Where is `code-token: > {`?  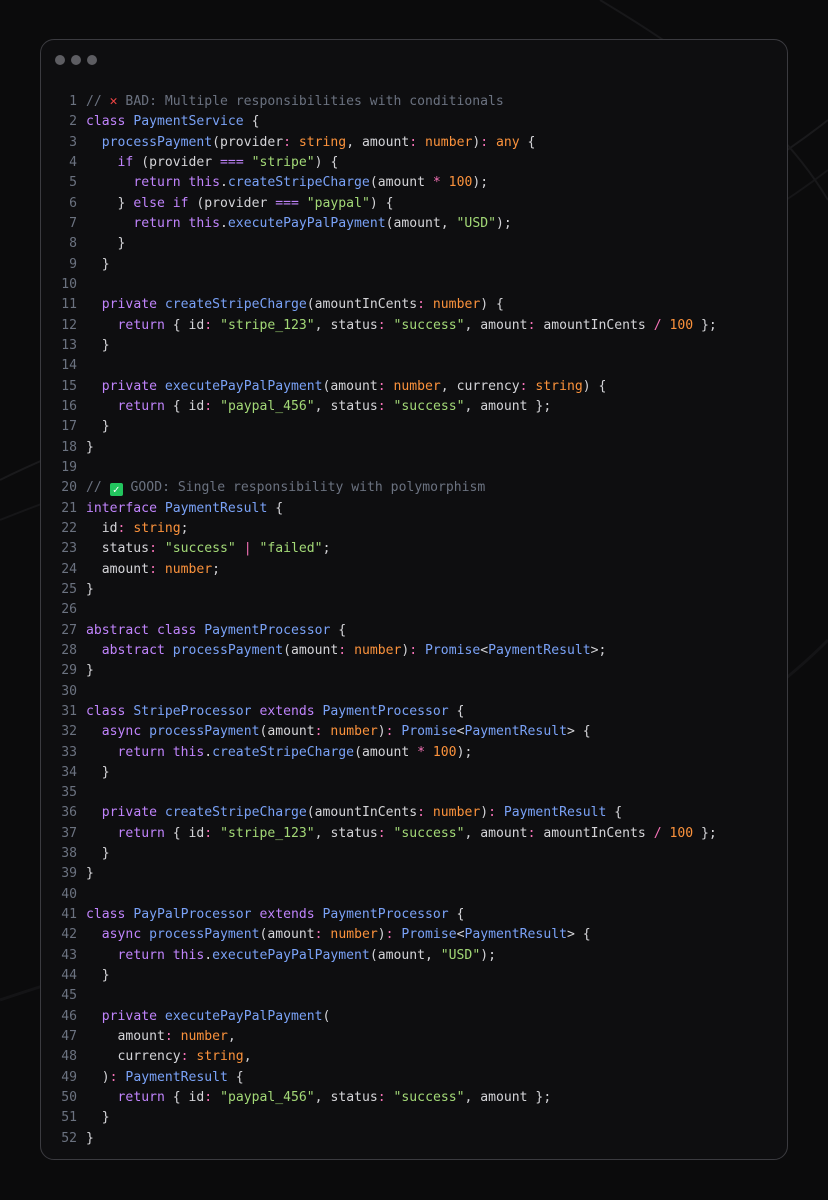
code-token: > { is located at coordinates (578, 732).